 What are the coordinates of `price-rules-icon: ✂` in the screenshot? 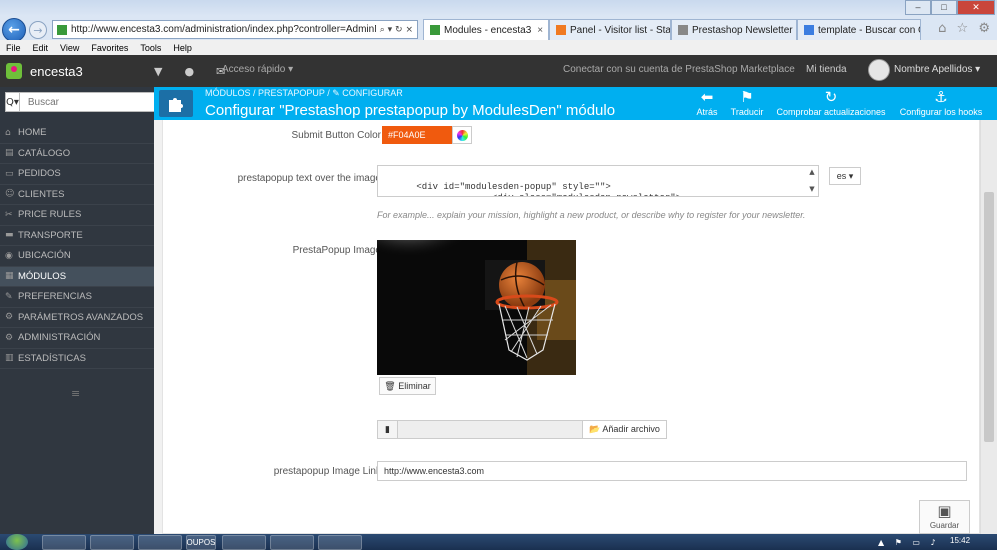 It's located at (9, 214).